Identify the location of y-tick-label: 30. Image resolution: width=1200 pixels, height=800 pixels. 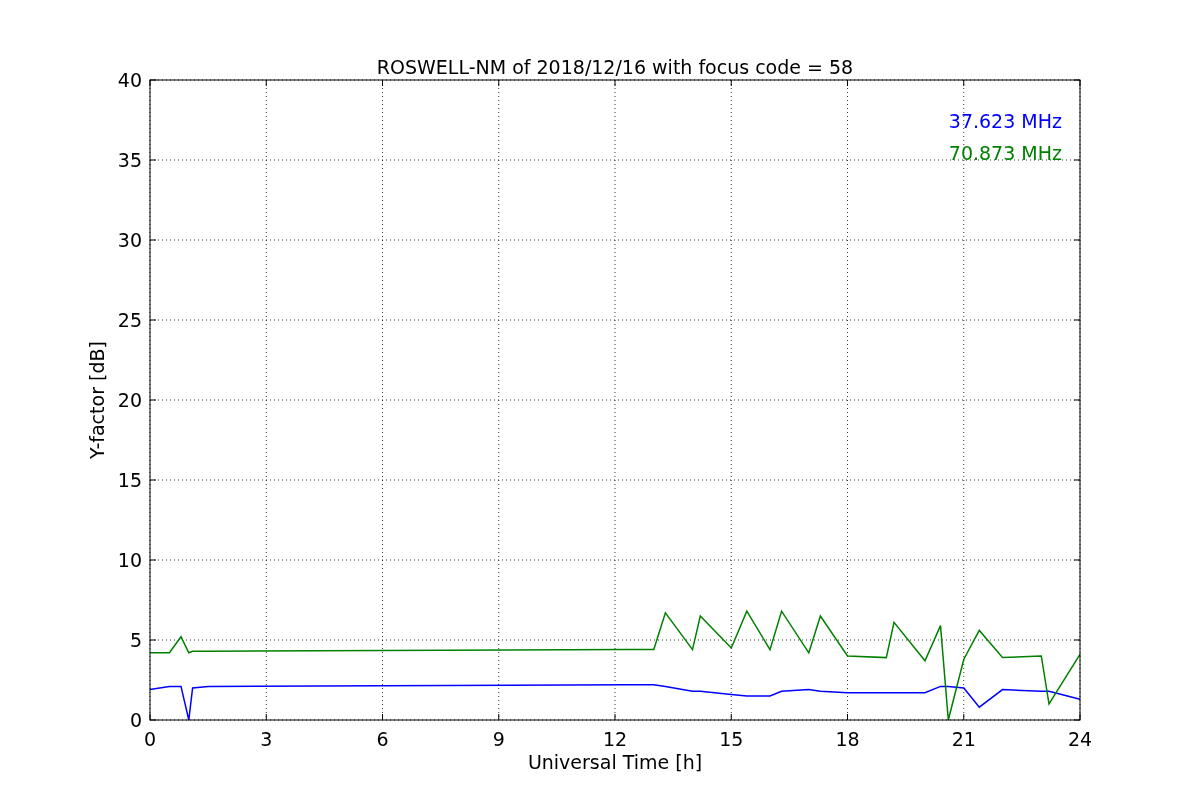
(129, 240).